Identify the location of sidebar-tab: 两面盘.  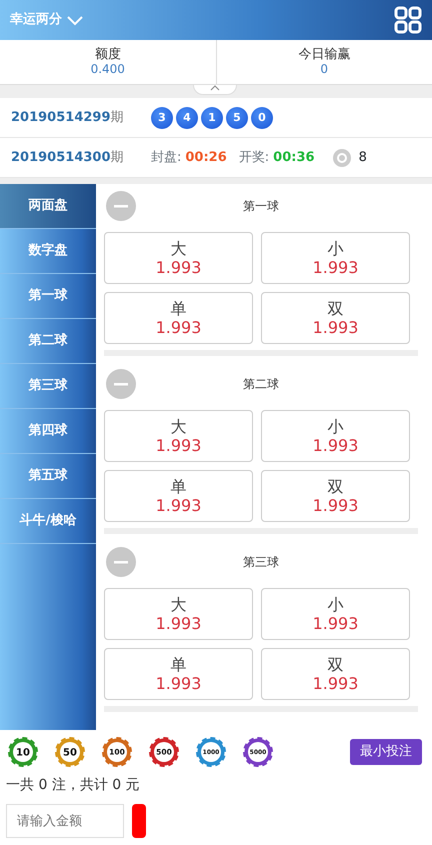
(48, 206).